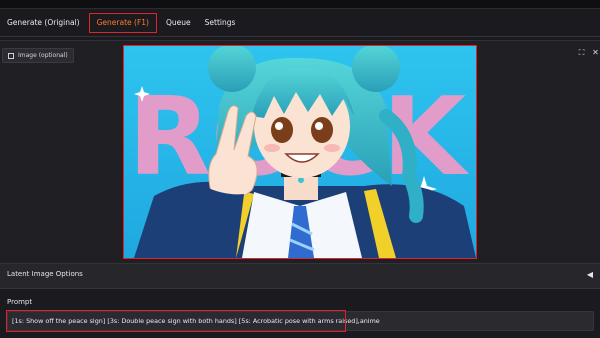 This screenshot has width=600, height=338. Describe the element at coordinates (45, 274) in the screenshot. I see `latent-image-options-label: Latent Image Options` at that location.